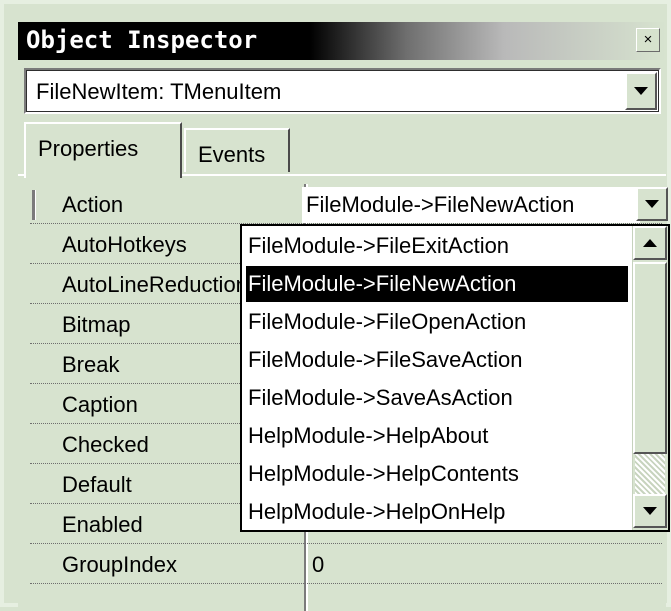 The height and width of the screenshot is (611, 671). What do you see at coordinates (342, 91) in the screenshot?
I see `component-selector: FileNewItem: TMenuItem` at bounding box center [342, 91].